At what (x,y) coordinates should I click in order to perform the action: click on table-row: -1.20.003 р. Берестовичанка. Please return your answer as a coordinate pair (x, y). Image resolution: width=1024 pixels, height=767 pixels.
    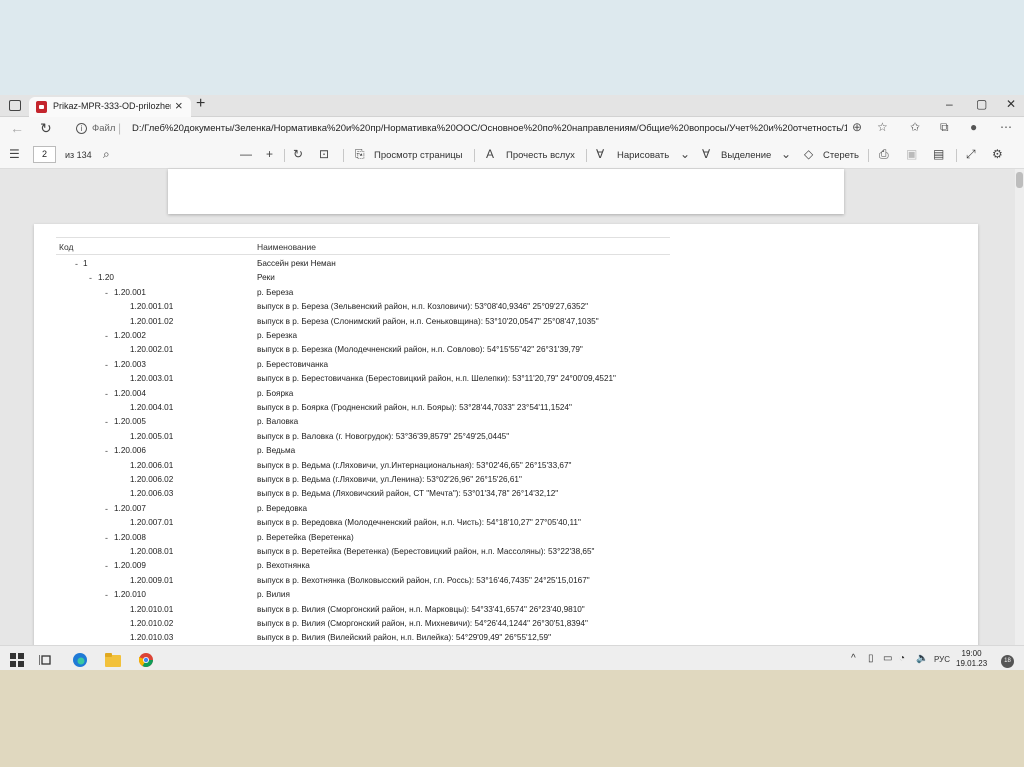
    Looking at the image, I should click on (496, 366).